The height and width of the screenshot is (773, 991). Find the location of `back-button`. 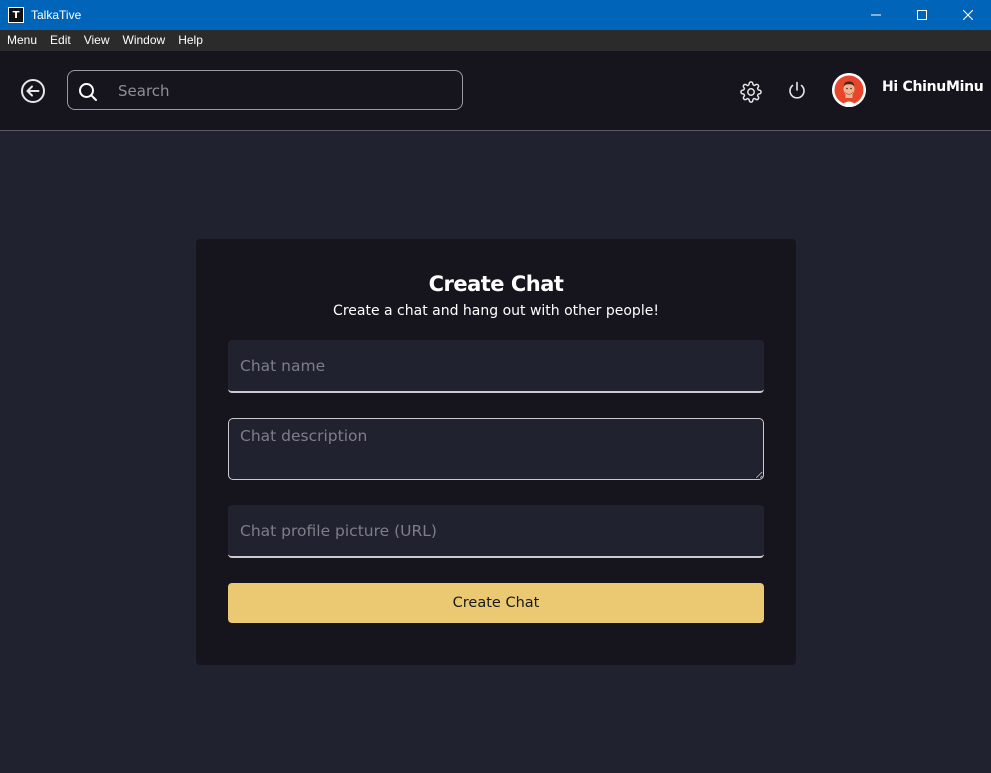

back-button is located at coordinates (33, 91).